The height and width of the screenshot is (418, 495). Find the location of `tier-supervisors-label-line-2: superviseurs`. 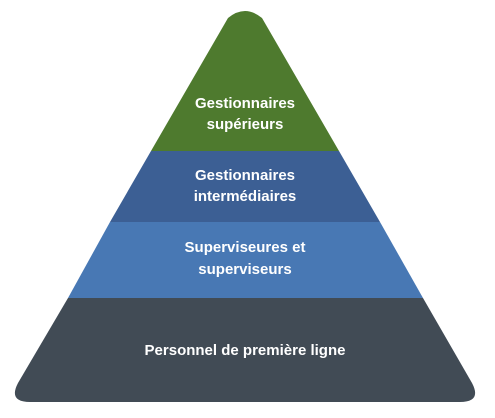

tier-supervisors-label-line-2: superviseurs is located at coordinates (244, 269).